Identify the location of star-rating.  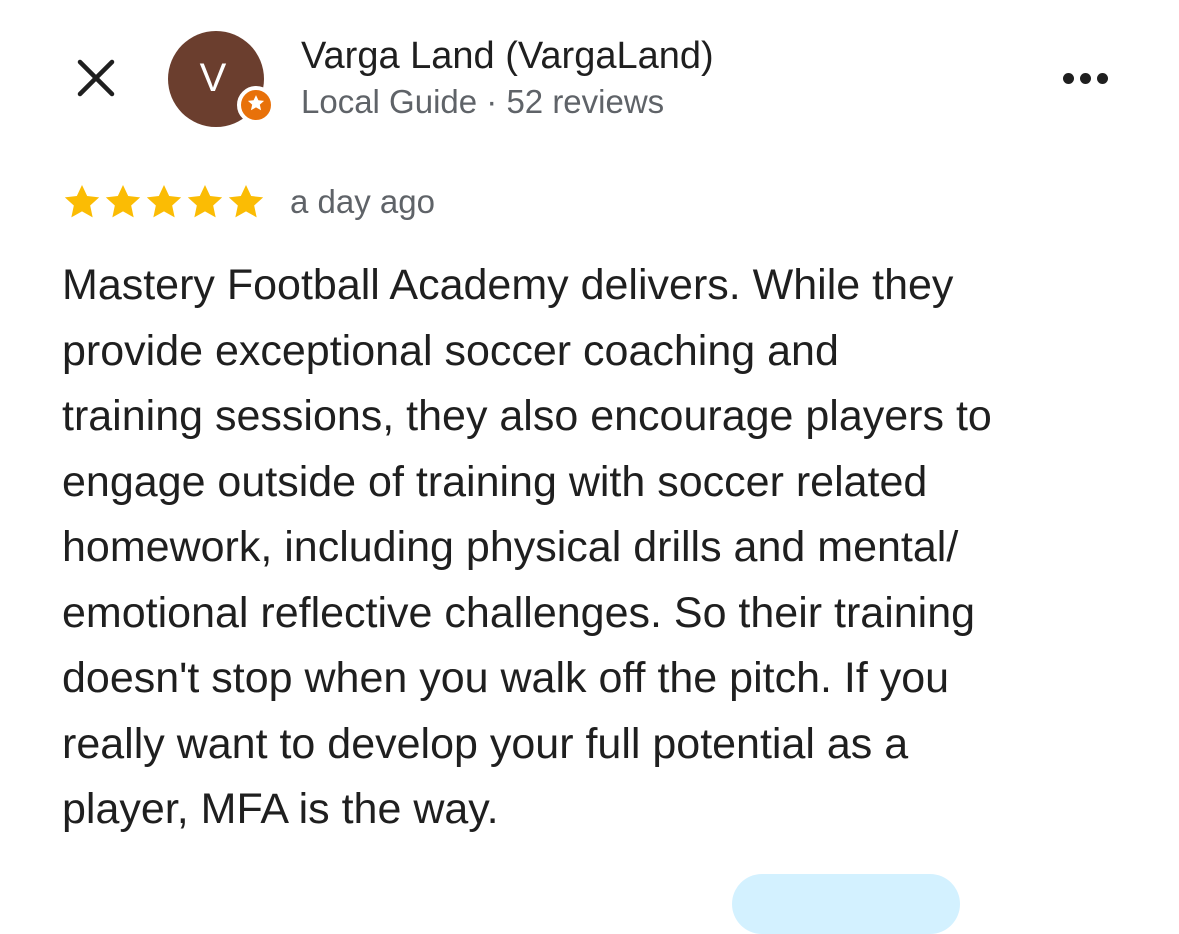
(164, 202).